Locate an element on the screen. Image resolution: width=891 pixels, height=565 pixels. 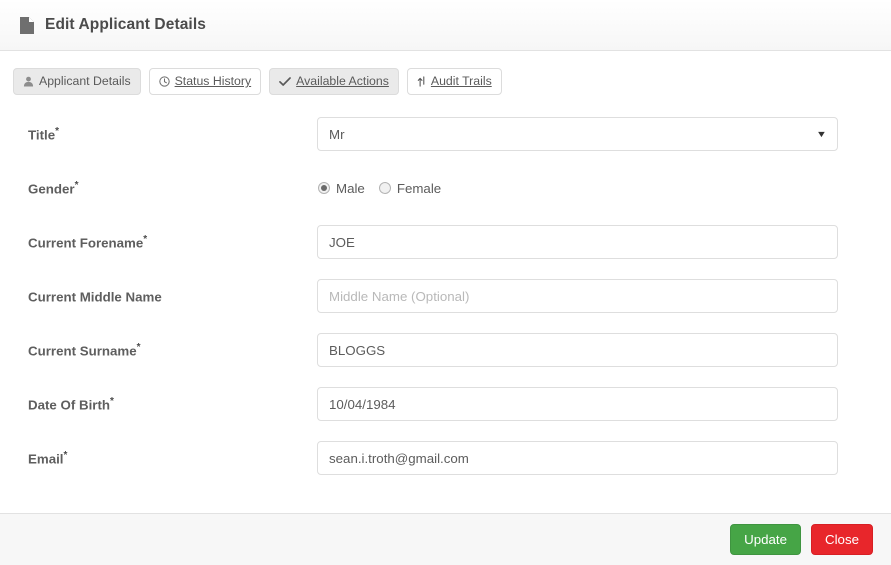
control-title: Mr ▼ is located at coordinates (592, 134).